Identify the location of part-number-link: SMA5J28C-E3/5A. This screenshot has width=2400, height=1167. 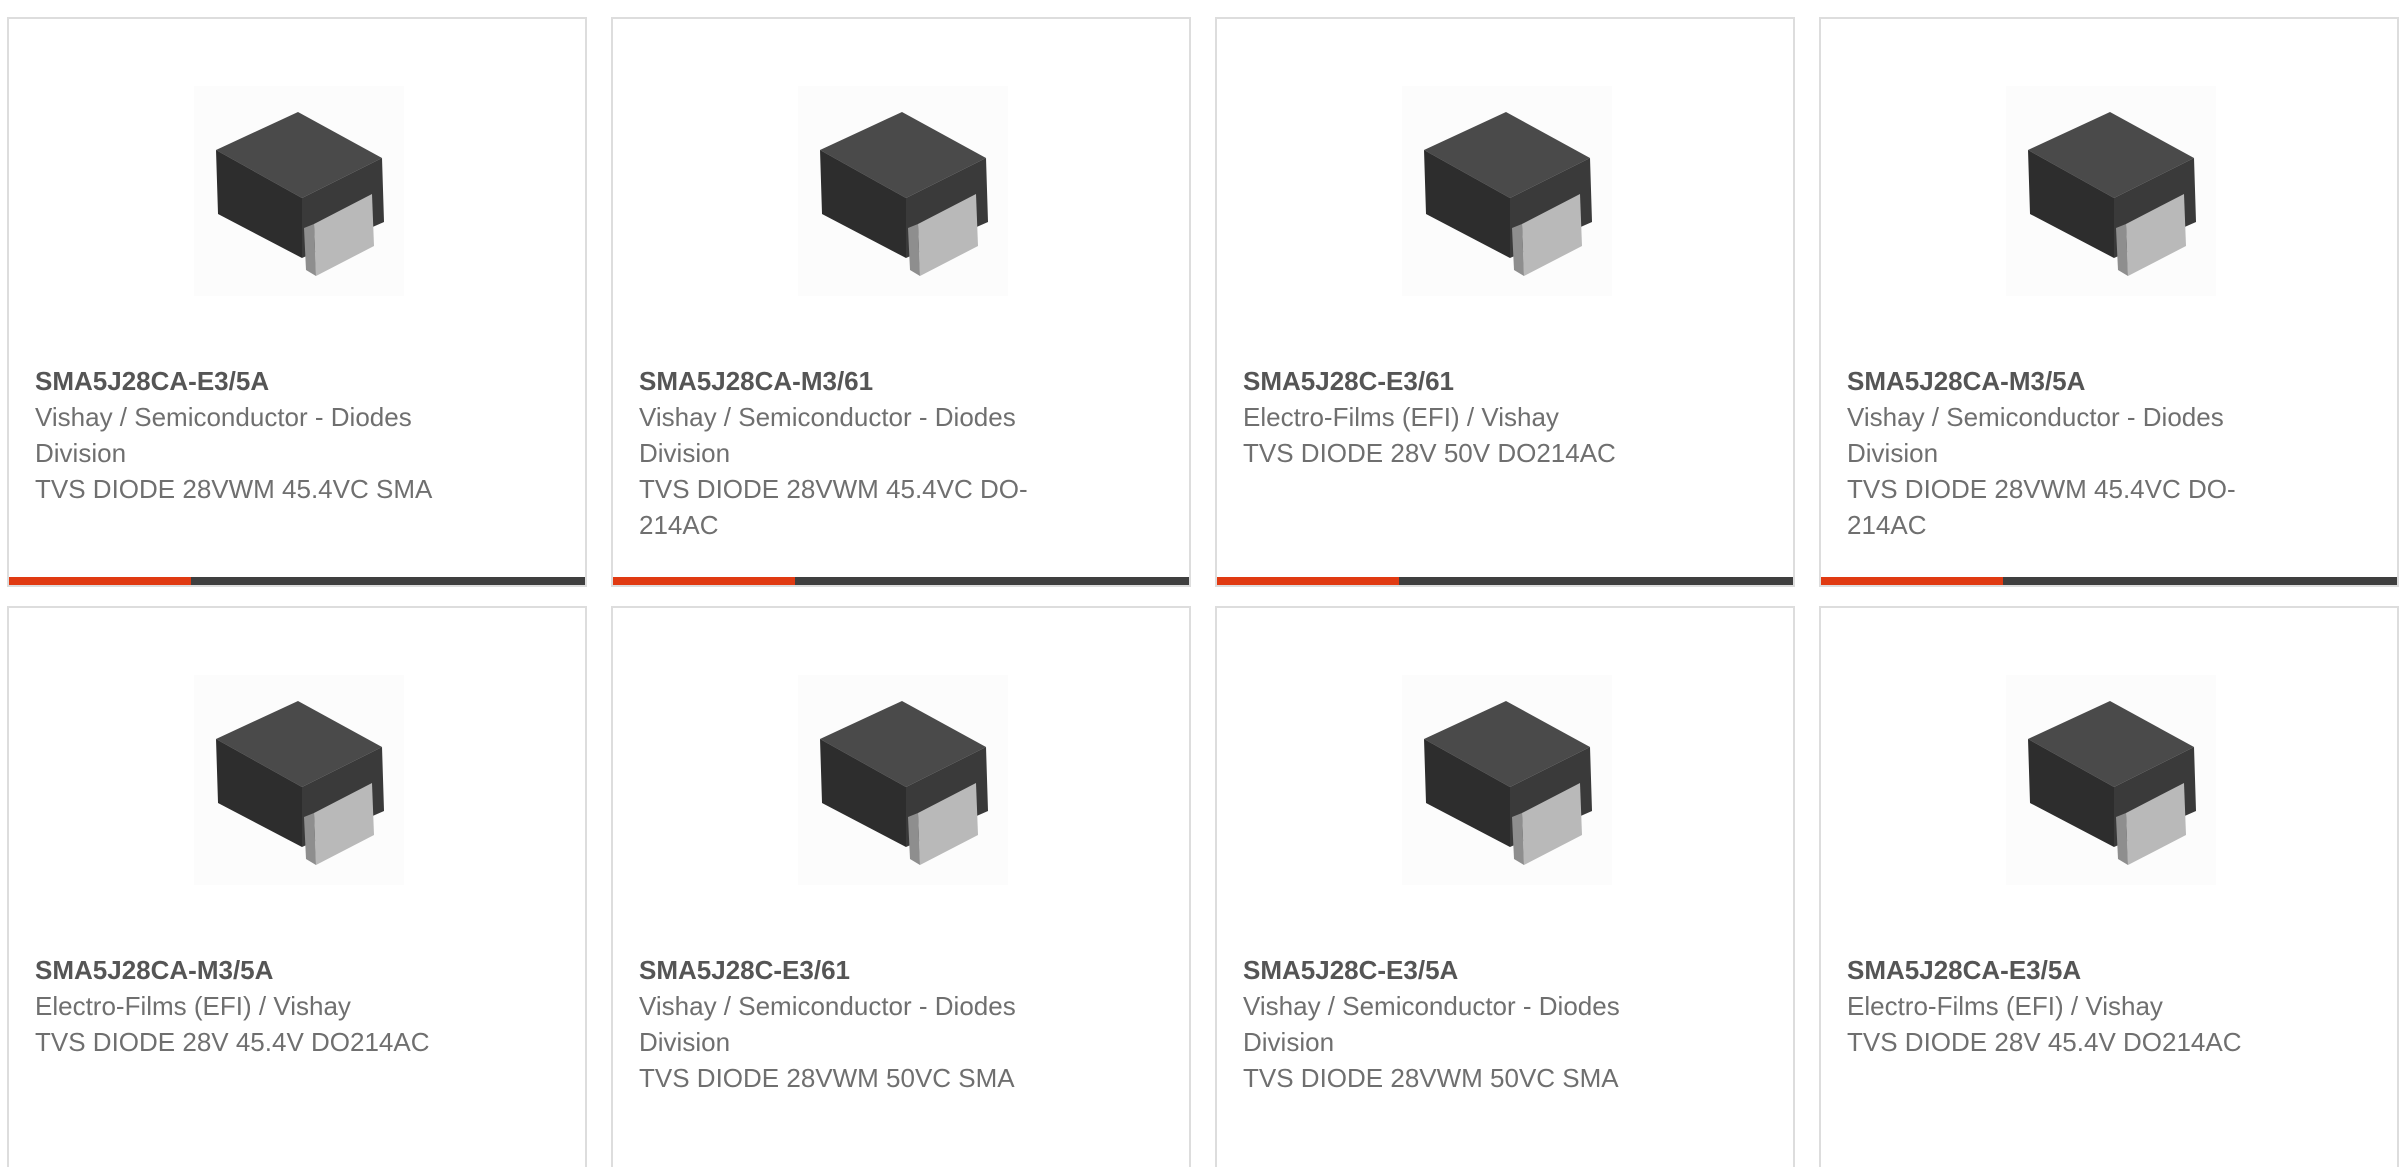
(1453, 970).